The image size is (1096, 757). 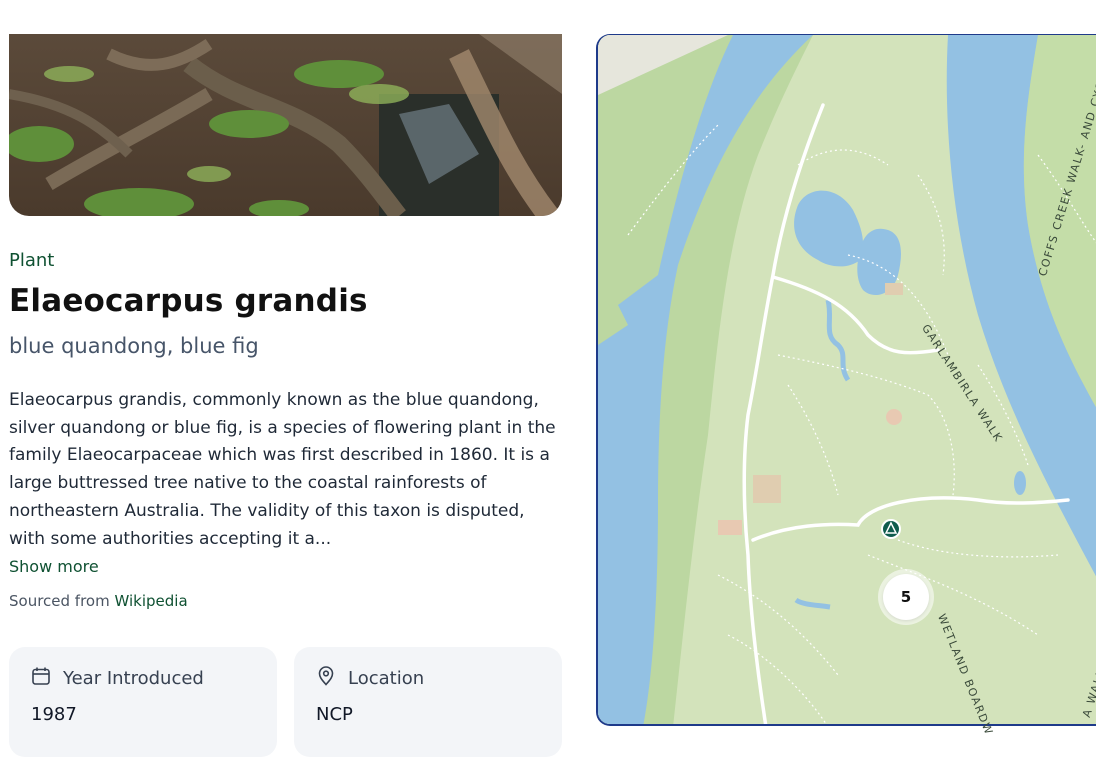 I want to click on plant-photo, so click(x=285, y=125).